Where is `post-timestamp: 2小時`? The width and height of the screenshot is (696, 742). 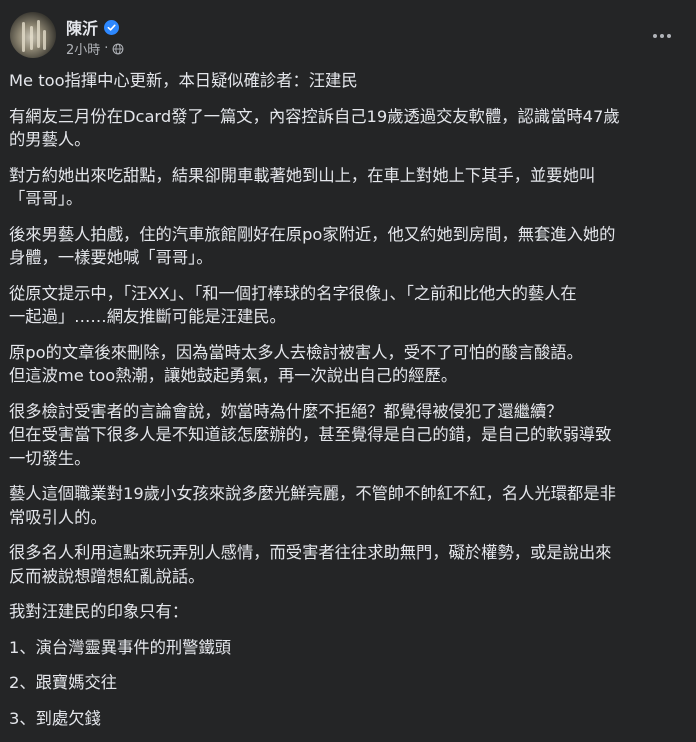 post-timestamp: 2小時 is located at coordinates (83, 48).